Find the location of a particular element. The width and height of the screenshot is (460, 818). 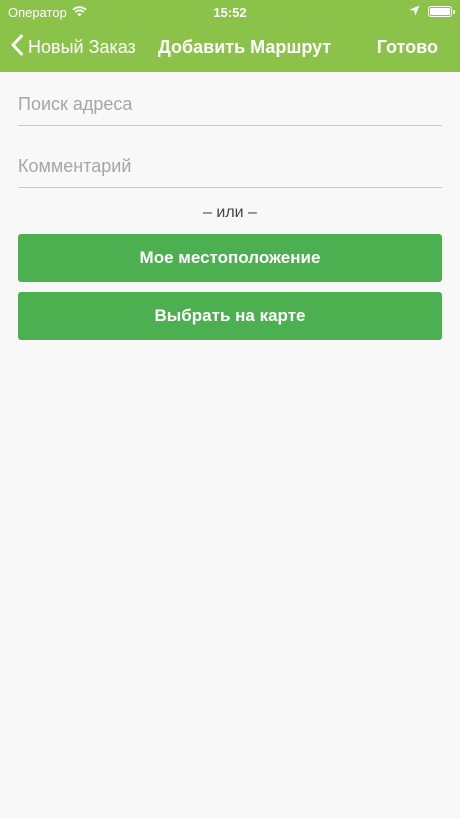

comment-field is located at coordinates (230, 167).